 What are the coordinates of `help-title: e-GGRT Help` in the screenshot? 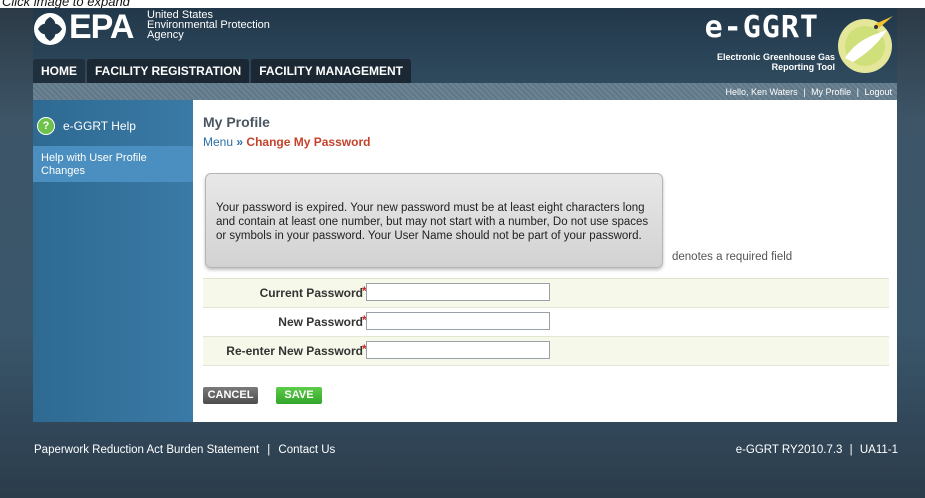 It's located at (99, 126).